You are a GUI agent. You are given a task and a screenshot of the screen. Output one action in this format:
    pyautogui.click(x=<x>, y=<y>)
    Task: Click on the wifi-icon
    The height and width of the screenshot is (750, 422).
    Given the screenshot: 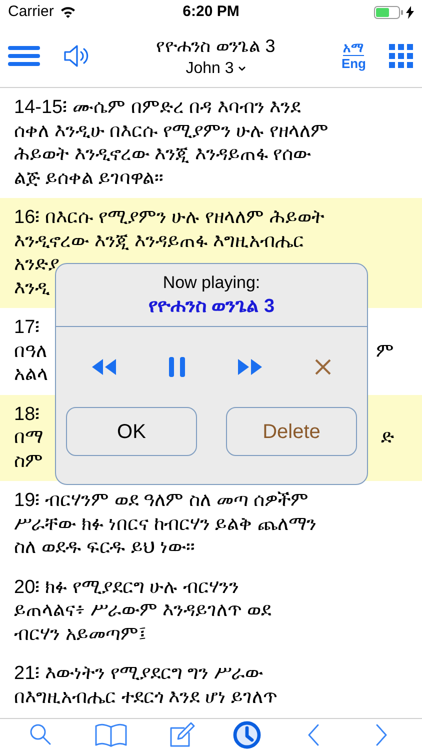 What is the action you would take?
    pyautogui.click(x=68, y=12)
    